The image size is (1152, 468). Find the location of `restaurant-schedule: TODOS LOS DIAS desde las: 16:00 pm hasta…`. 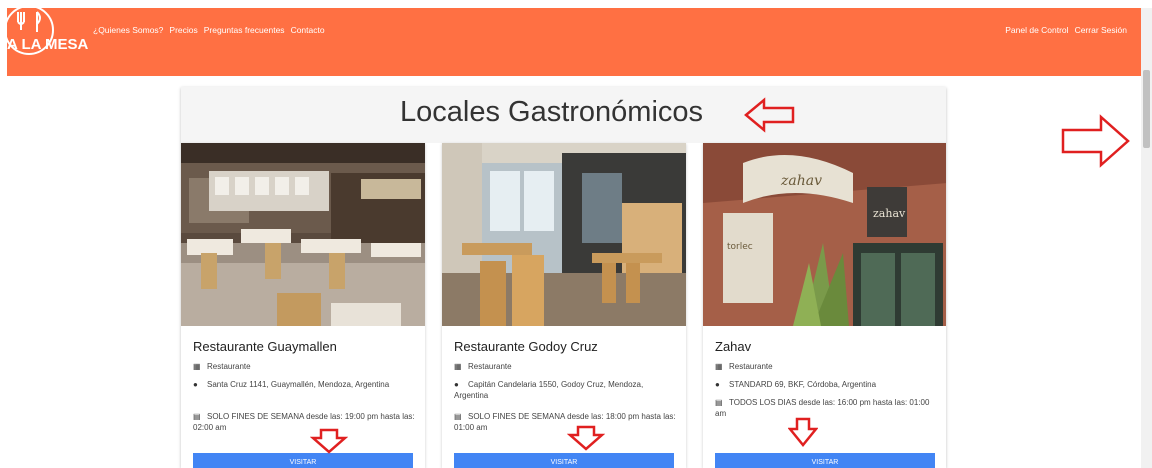

restaurant-schedule: TODOS LOS DIAS desde las: 16:00 pm hasta… is located at coordinates (822, 408).